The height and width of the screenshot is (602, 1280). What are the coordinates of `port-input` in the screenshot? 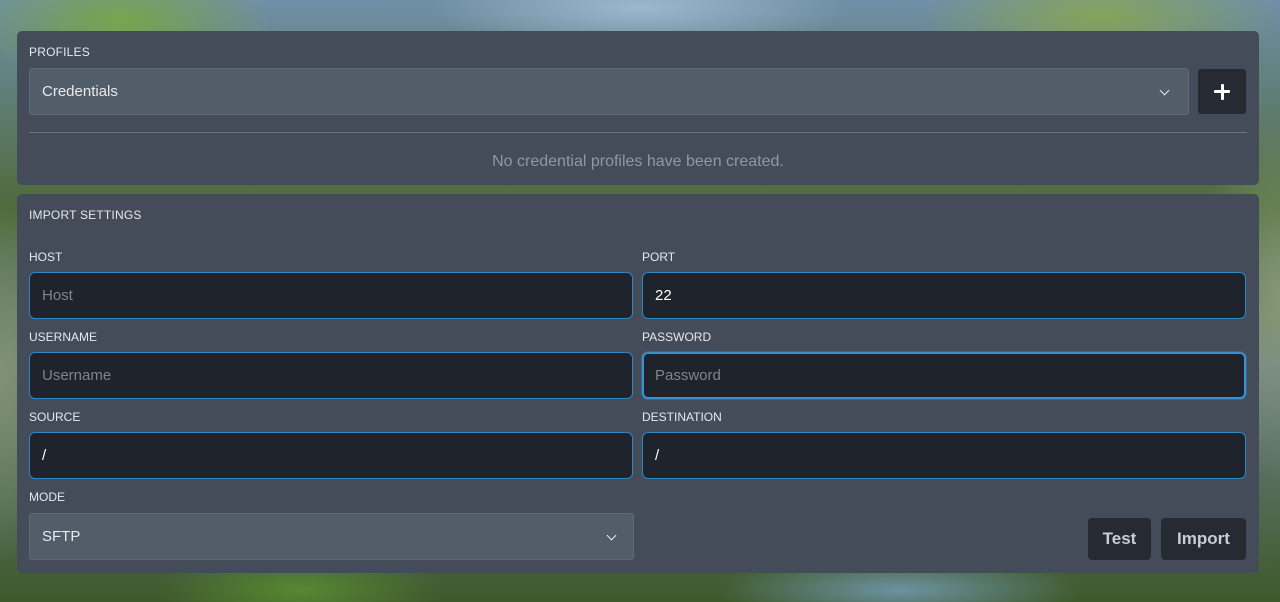 It's located at (944, 295).